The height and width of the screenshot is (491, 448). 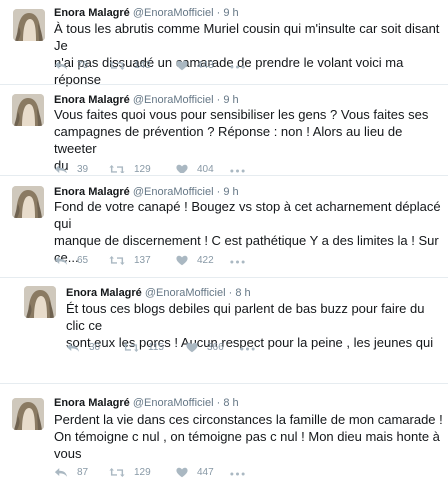 What do you see at coordinates (205, 65) in the screenshot?
I see `like-count: 443` at bounding box center [205, 65].